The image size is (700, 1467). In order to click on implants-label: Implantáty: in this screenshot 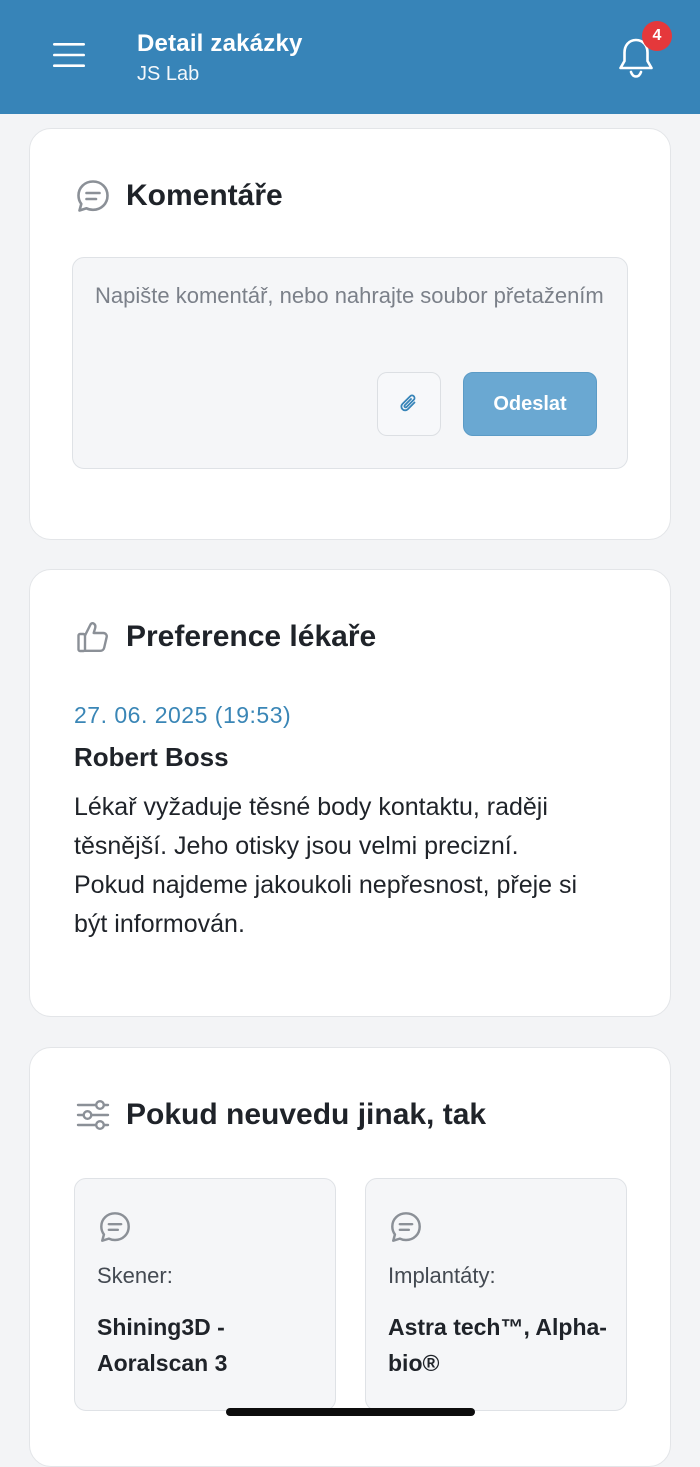, I will do `click(442, 1275)`.